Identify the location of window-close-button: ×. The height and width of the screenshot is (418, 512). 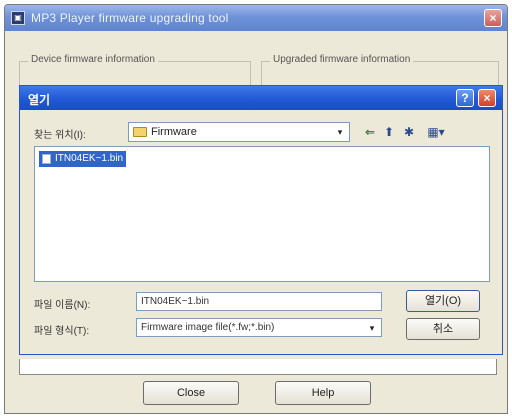
(493, 18).